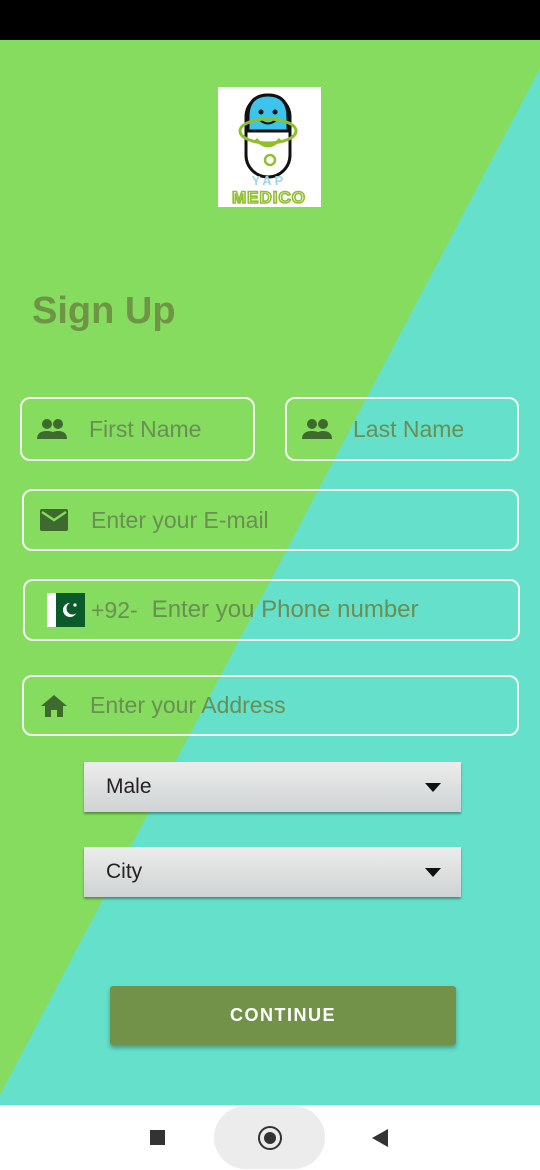 The image size is (540, 1170). What do you see at coordinates (54, 706) in the screenshot?
I see `home-icon` at bounding box center [54, 706].